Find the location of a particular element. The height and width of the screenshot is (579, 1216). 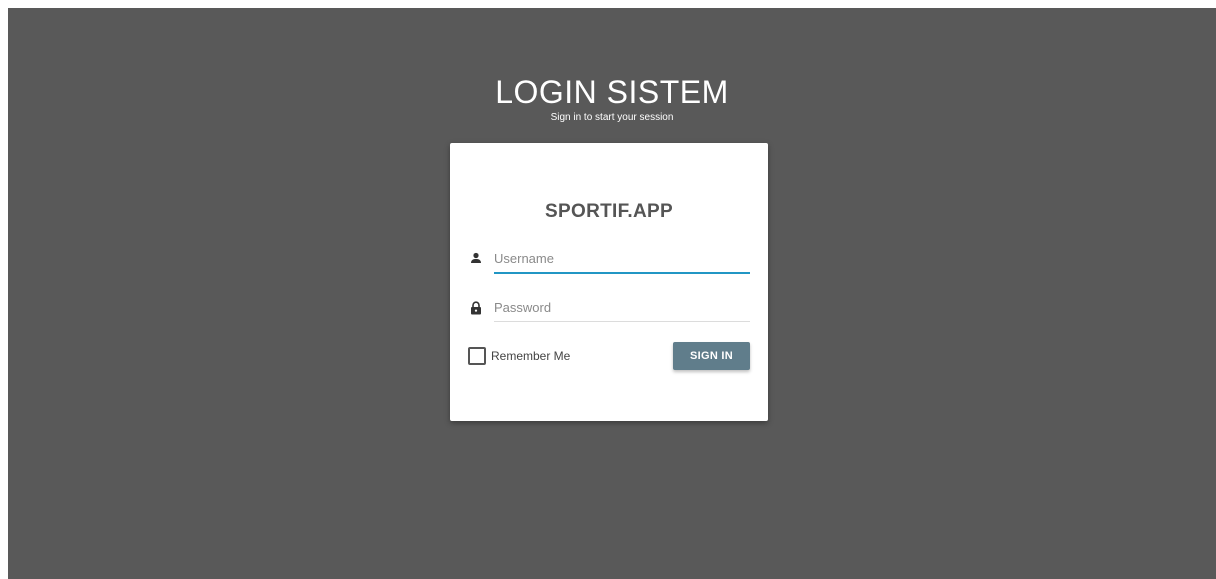

username-row is located at coordinates (609, 259).